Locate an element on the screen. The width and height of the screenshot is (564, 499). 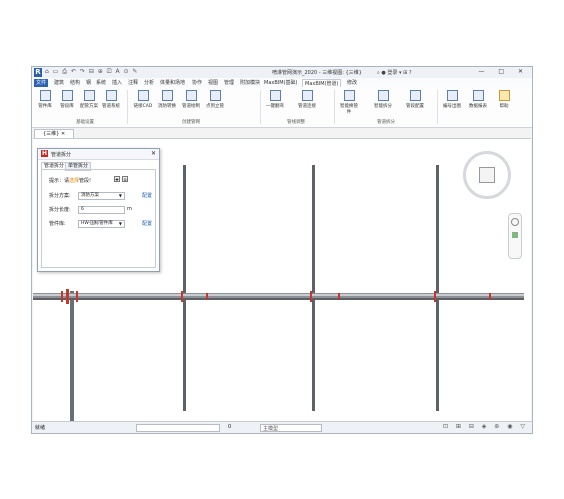
pick-icon: ✚ is located at coordinates (117, 179).